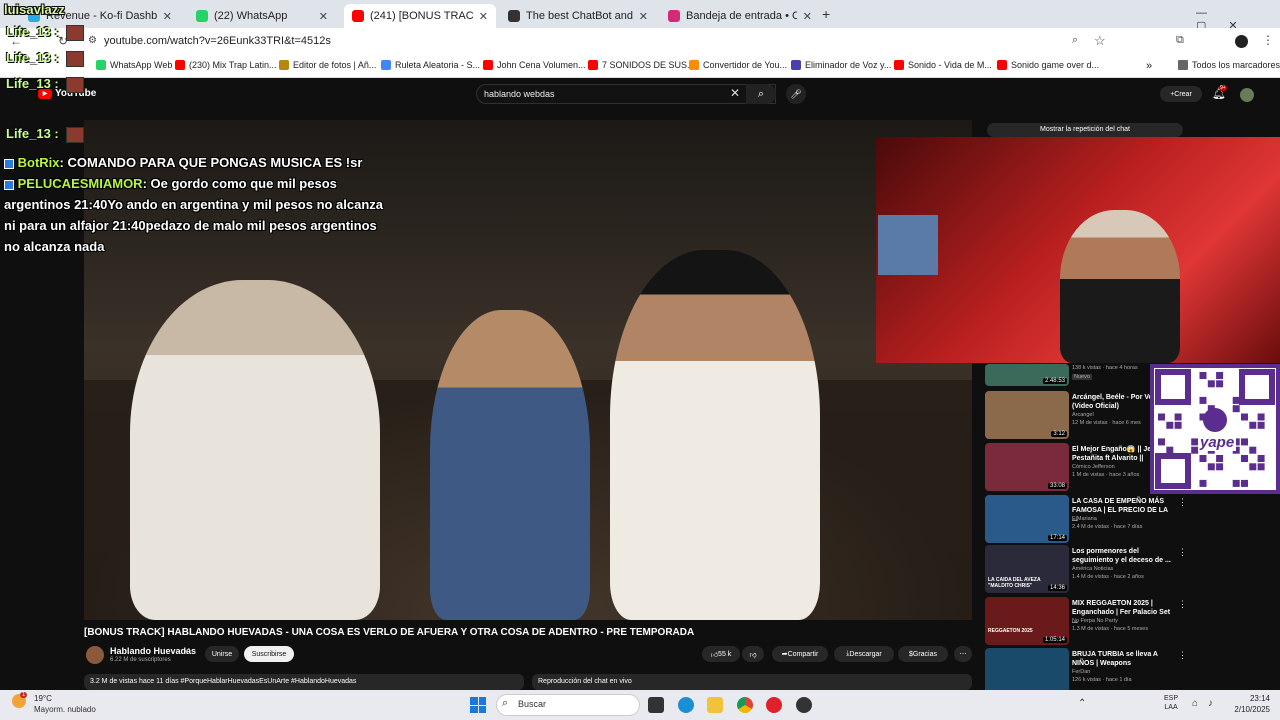  I want to click on bookmark-item: WhatsApp Web, so click(134, 65).